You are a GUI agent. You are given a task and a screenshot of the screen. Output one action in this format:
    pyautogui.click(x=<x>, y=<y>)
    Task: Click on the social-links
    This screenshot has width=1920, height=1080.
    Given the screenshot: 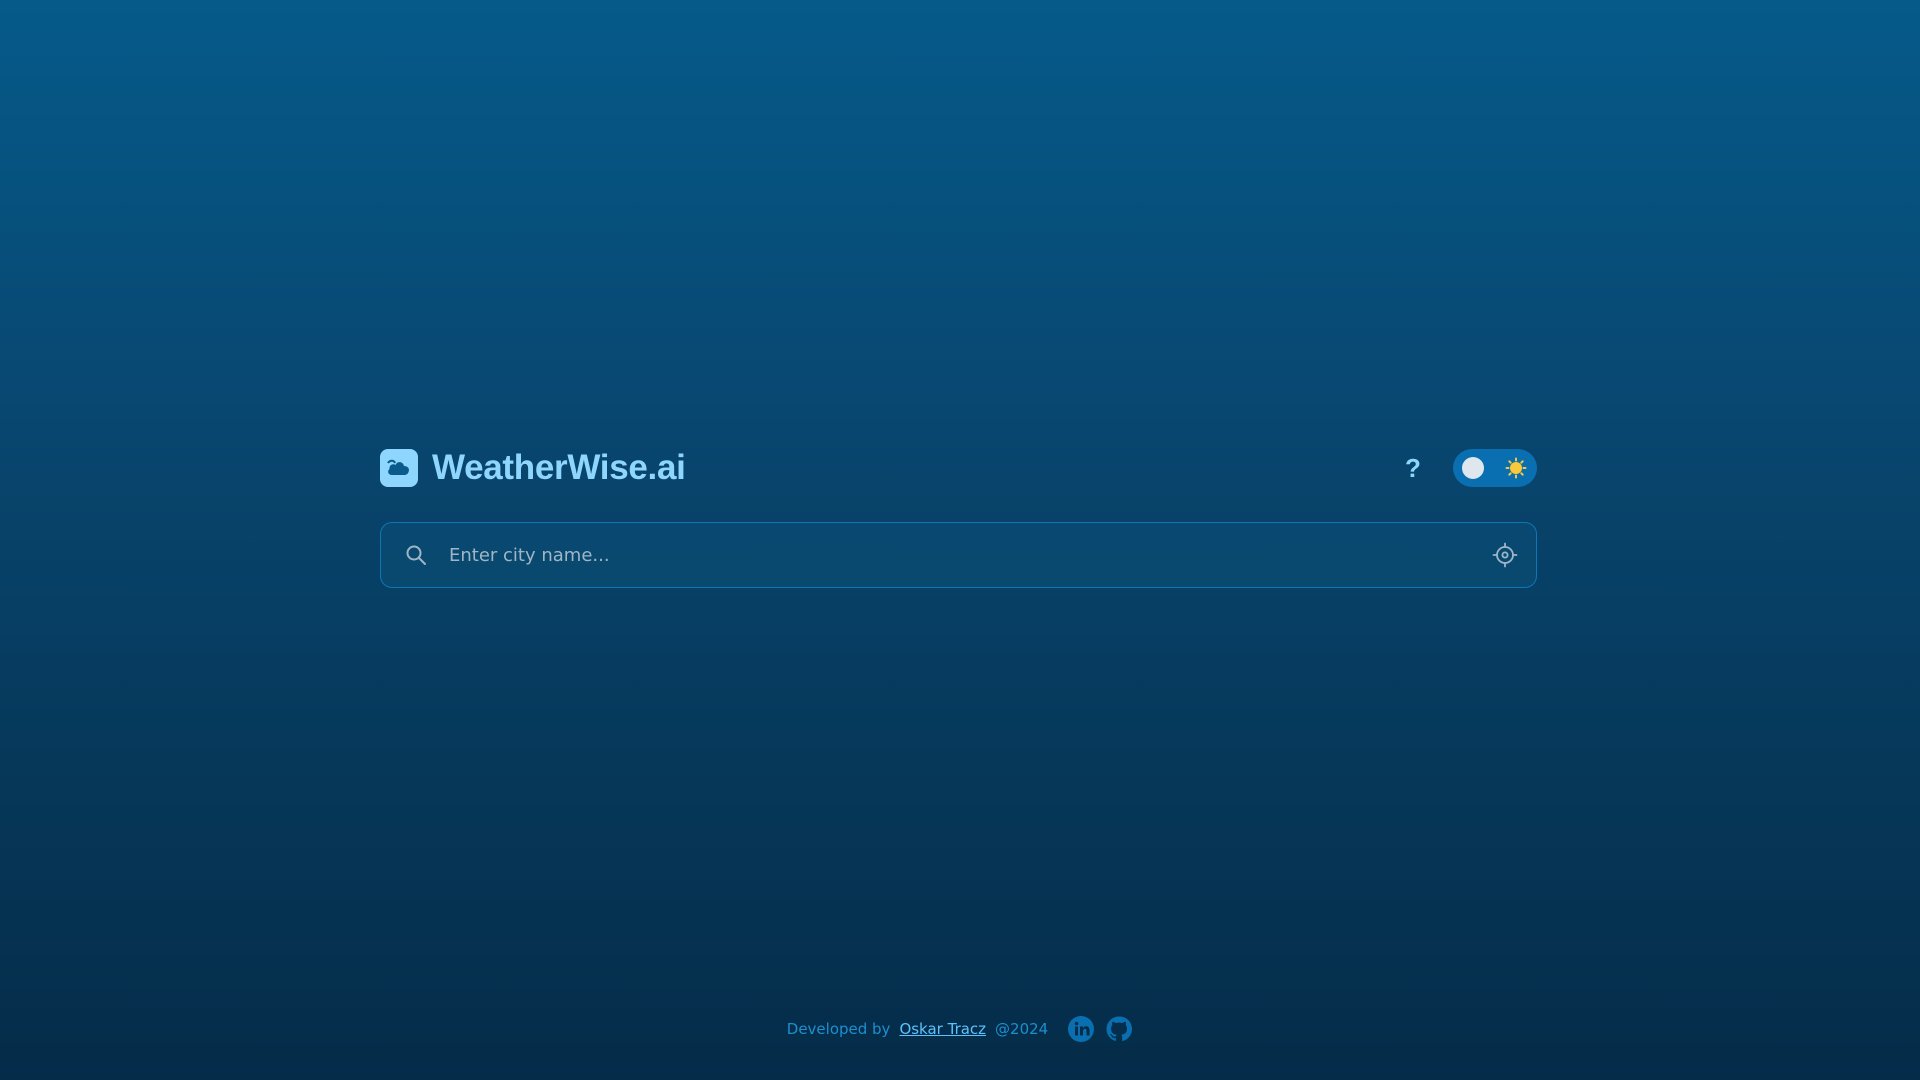 What is the action you would take?
    pyautogui.click(x=1100, y=1029)
    